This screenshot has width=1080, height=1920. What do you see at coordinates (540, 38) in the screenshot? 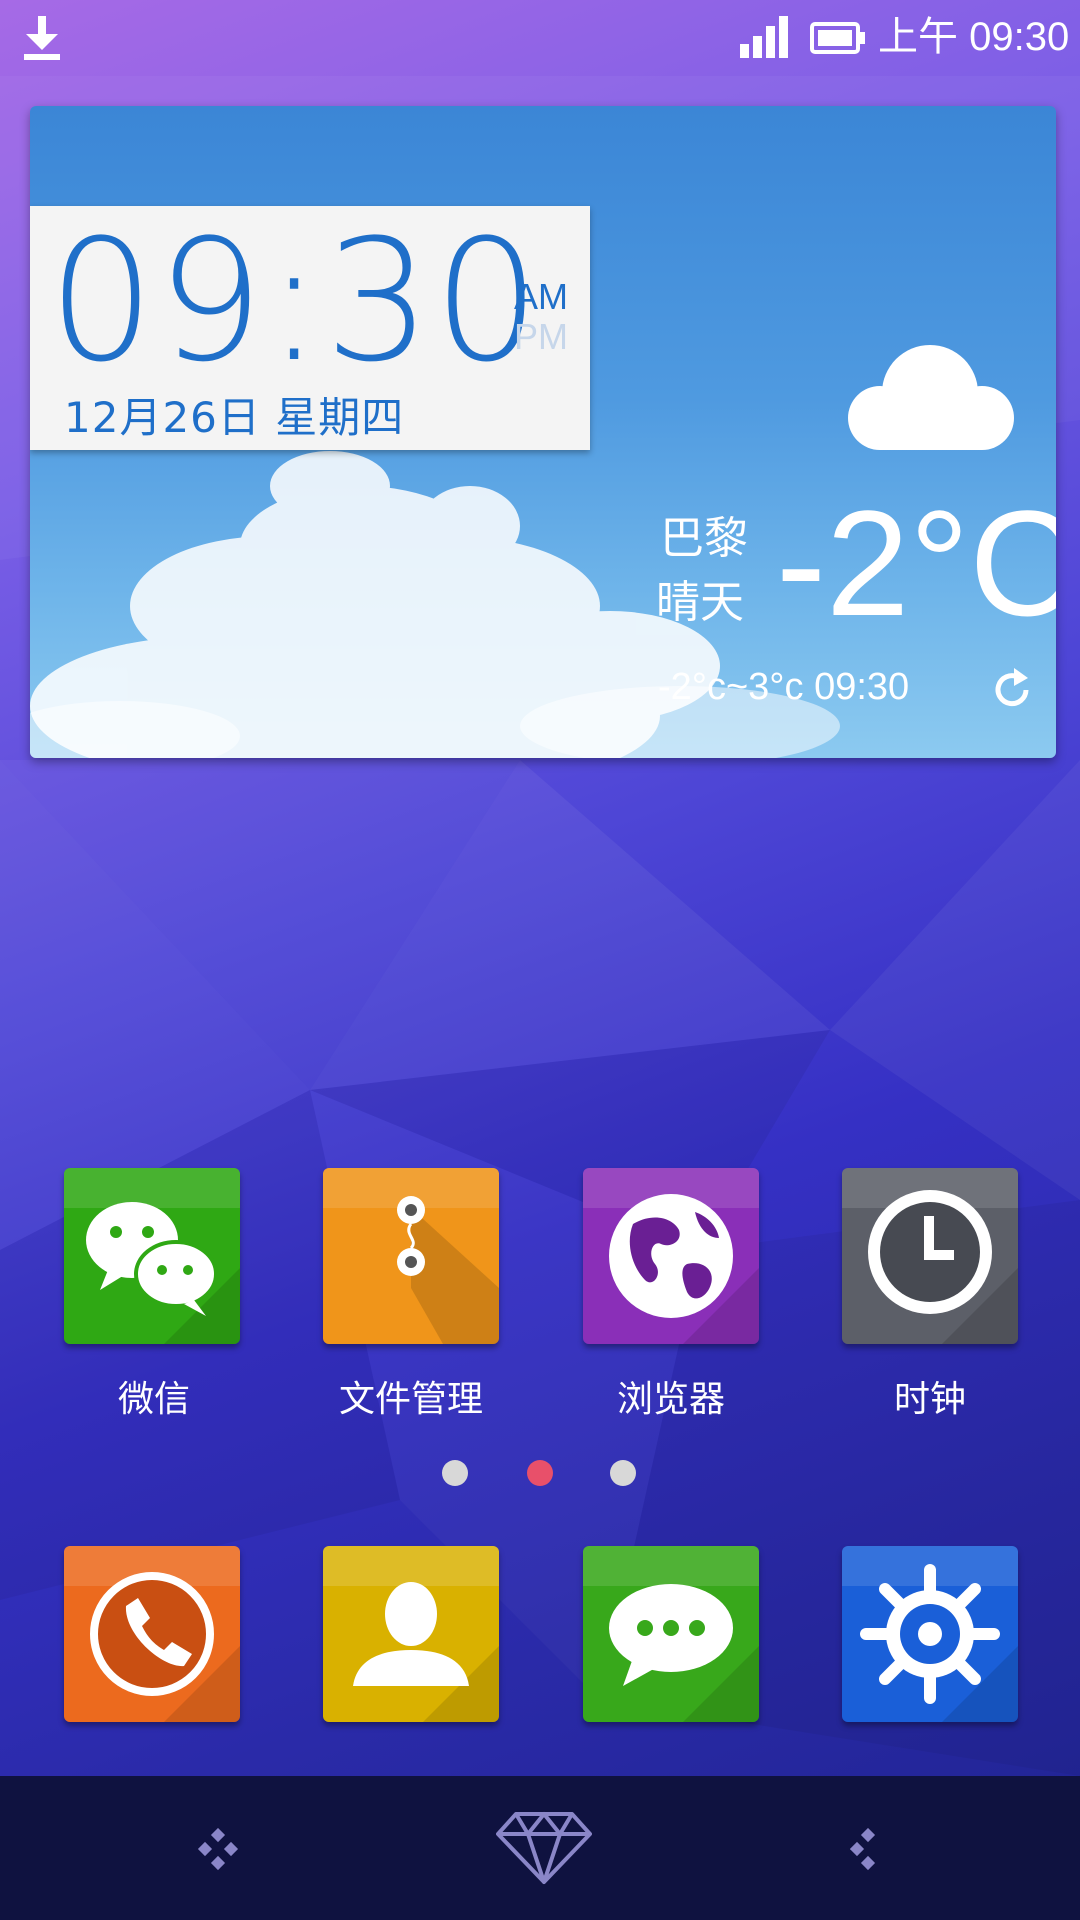
I see `status-bar: 上午 09:30` at bounding box center [540, 38].